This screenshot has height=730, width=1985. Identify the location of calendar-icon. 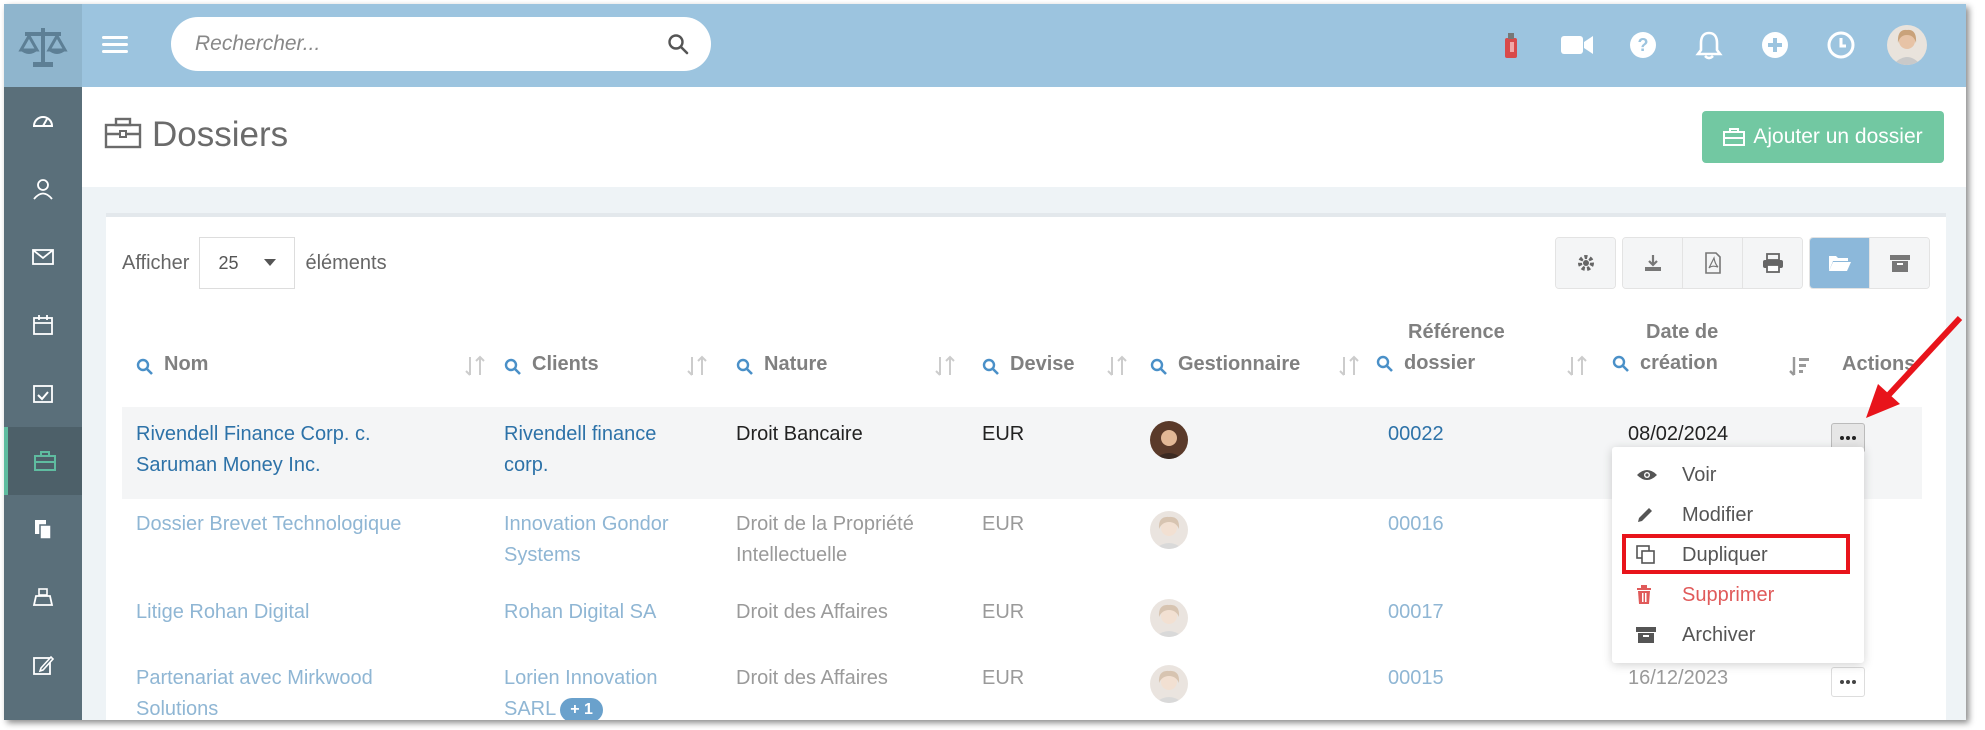
(43, 325).